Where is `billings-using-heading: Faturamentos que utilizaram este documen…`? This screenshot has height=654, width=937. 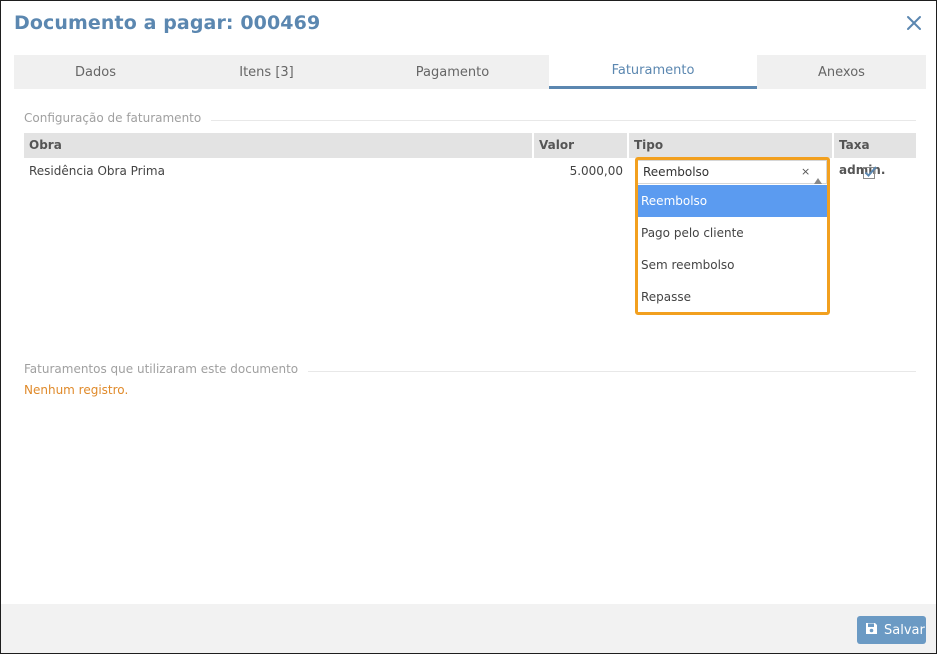 billings-using-heading: Faturamentos que utilizaram este documen… is located at coordinates (470, 369).